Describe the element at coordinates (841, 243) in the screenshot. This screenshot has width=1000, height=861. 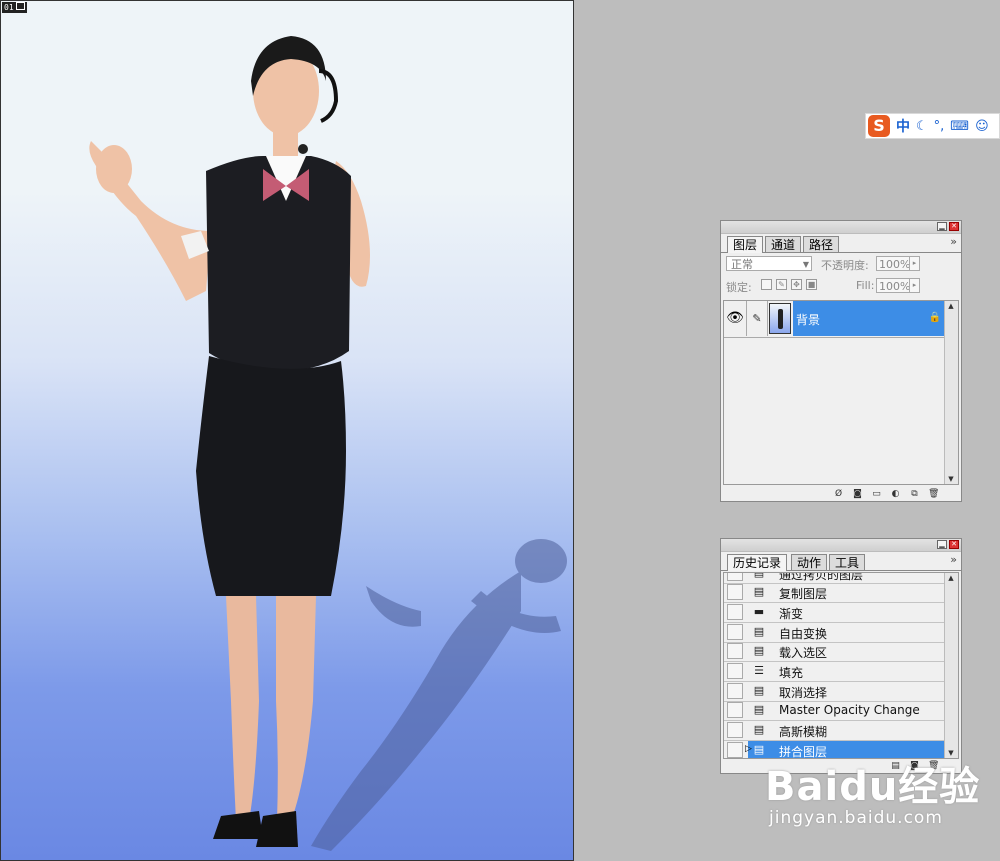
I see `layers-tabs: 图层 通道 路径 »` at that location.